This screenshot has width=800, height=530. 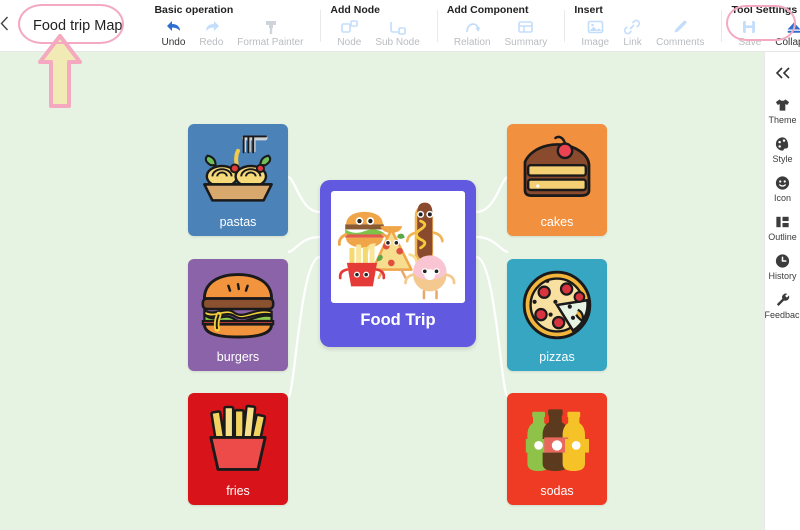 What do you see at coordinates (782, 198) in the screenshot?
I see `panel-item-label: Icon` at bounding box center [782, 198].